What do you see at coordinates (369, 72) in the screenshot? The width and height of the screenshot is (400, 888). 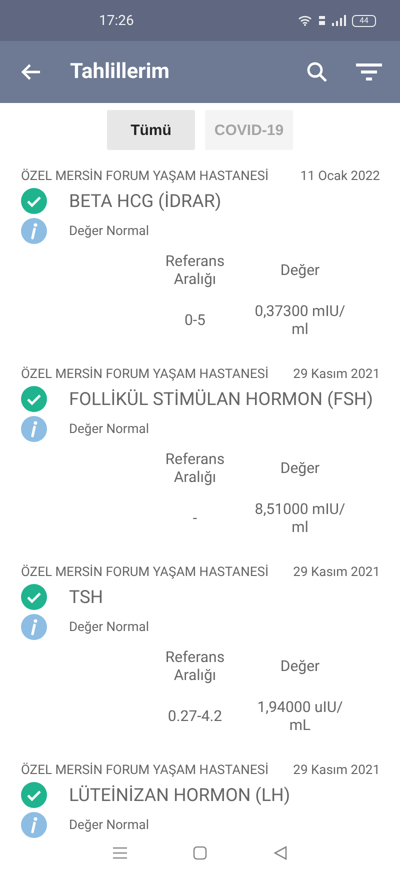 I see `filter-icon` at bounding box center [369, 72].